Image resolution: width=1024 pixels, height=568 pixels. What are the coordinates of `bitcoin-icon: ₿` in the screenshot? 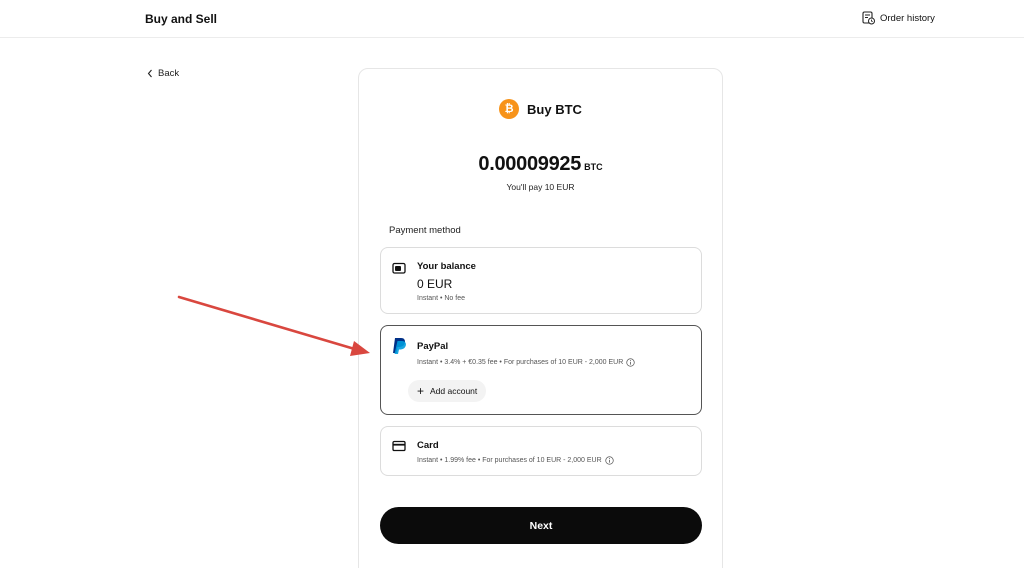 It's located at (509, 109).